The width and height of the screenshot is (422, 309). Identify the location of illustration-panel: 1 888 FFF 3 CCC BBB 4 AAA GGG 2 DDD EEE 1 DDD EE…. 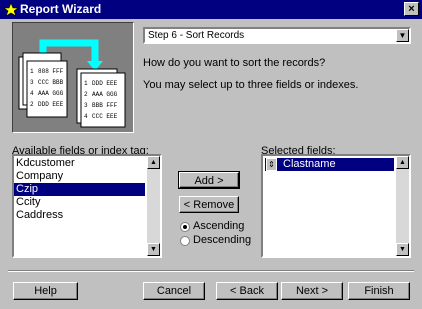
(73, 77).